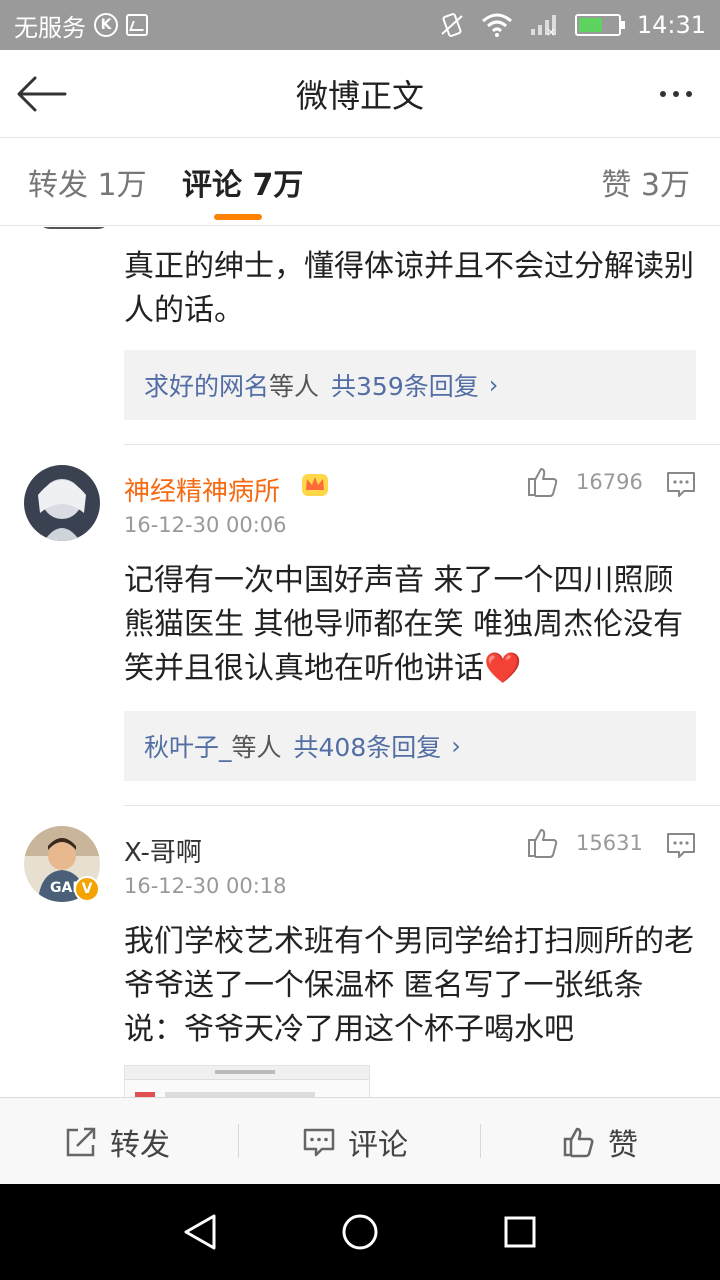 This screenshot has width=720, height=1280. I want to click on tab-likes: 赞 3万, so click(645, 182).